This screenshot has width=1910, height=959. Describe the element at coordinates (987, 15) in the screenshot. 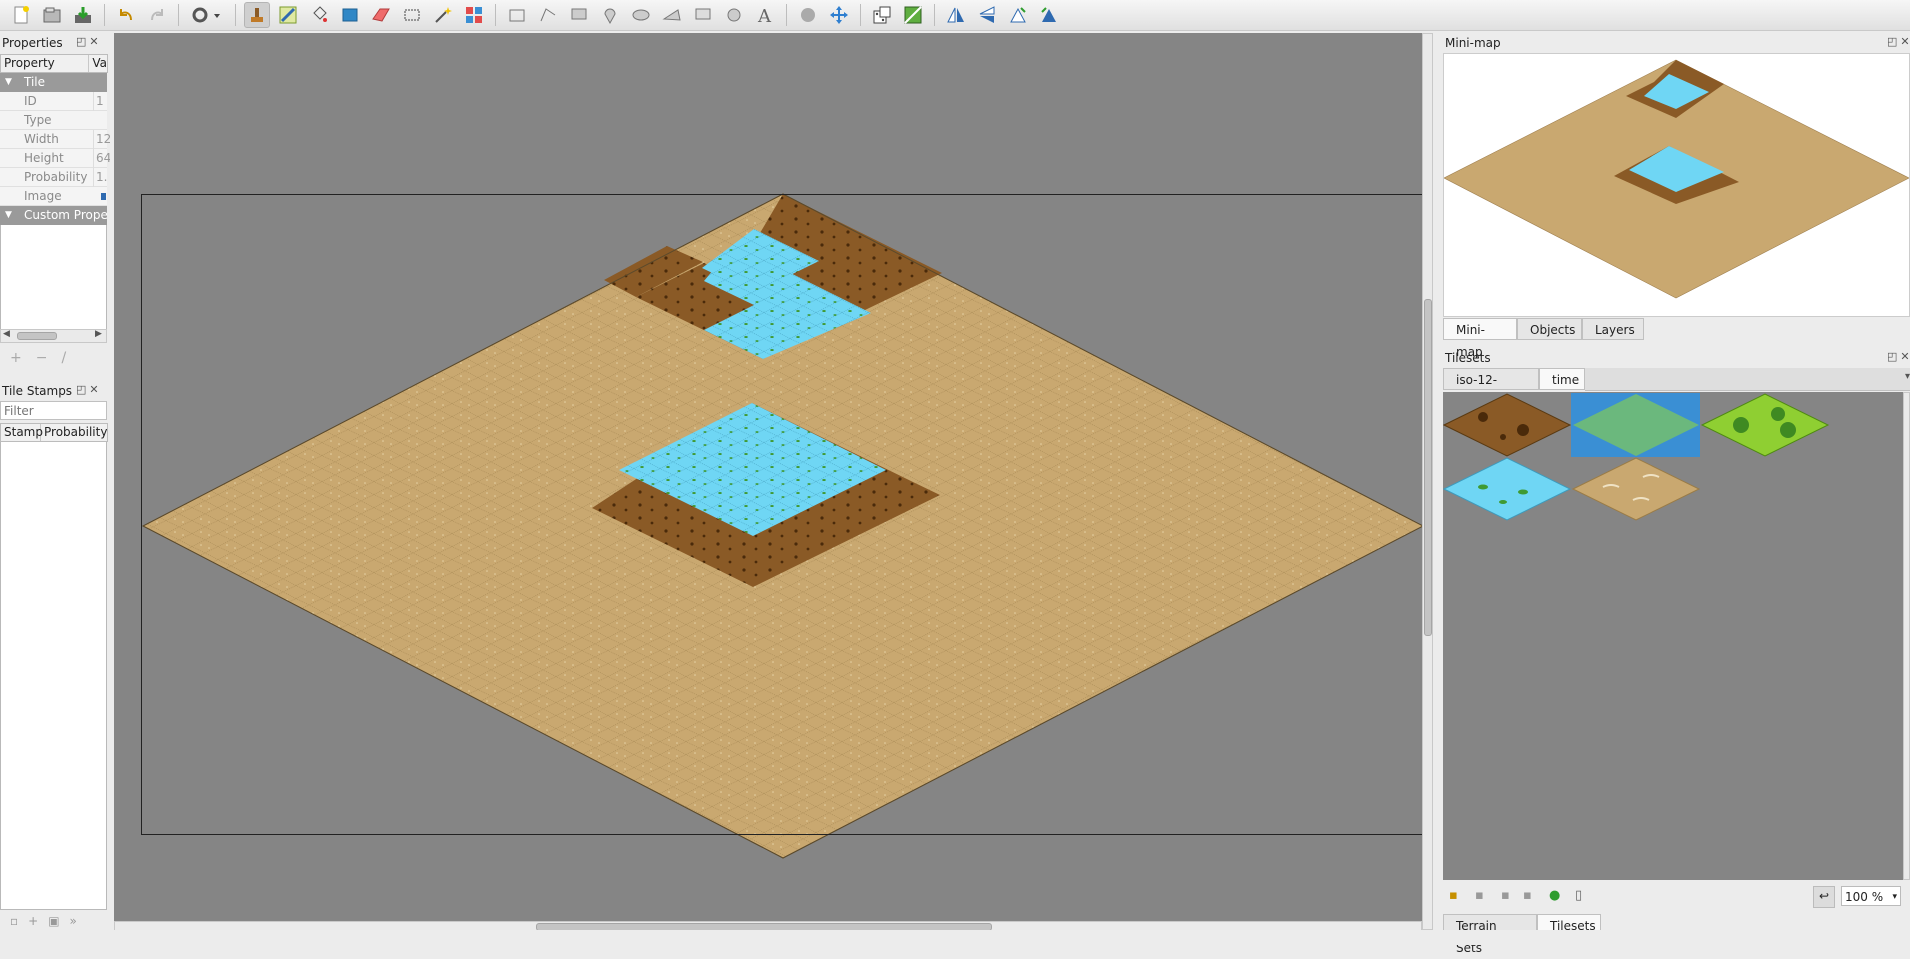

I see `flip-vertical-icon` at that location.